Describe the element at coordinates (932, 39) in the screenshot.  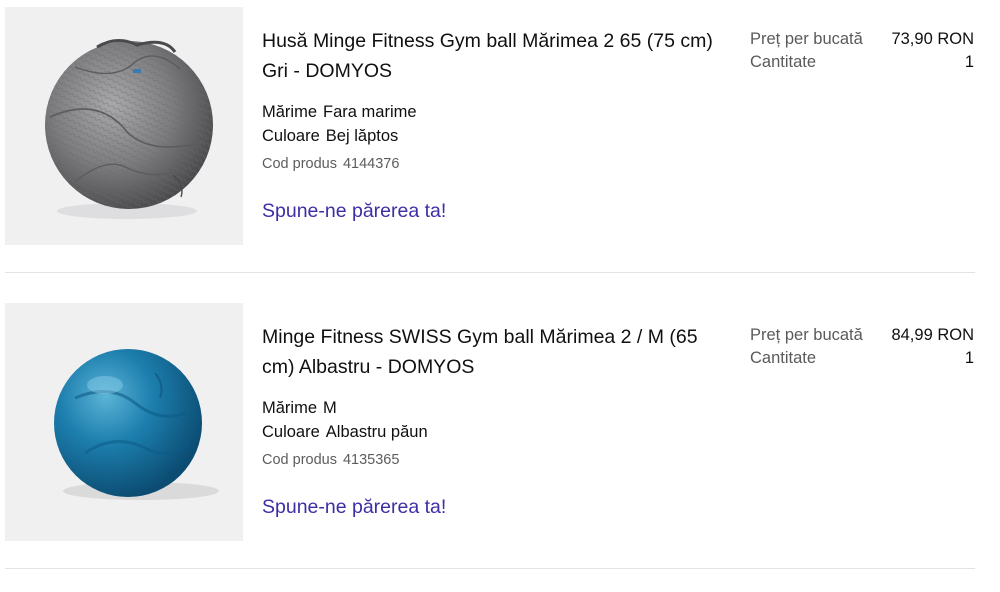
I see `unit-price-value: 73,90 RON` at that location.